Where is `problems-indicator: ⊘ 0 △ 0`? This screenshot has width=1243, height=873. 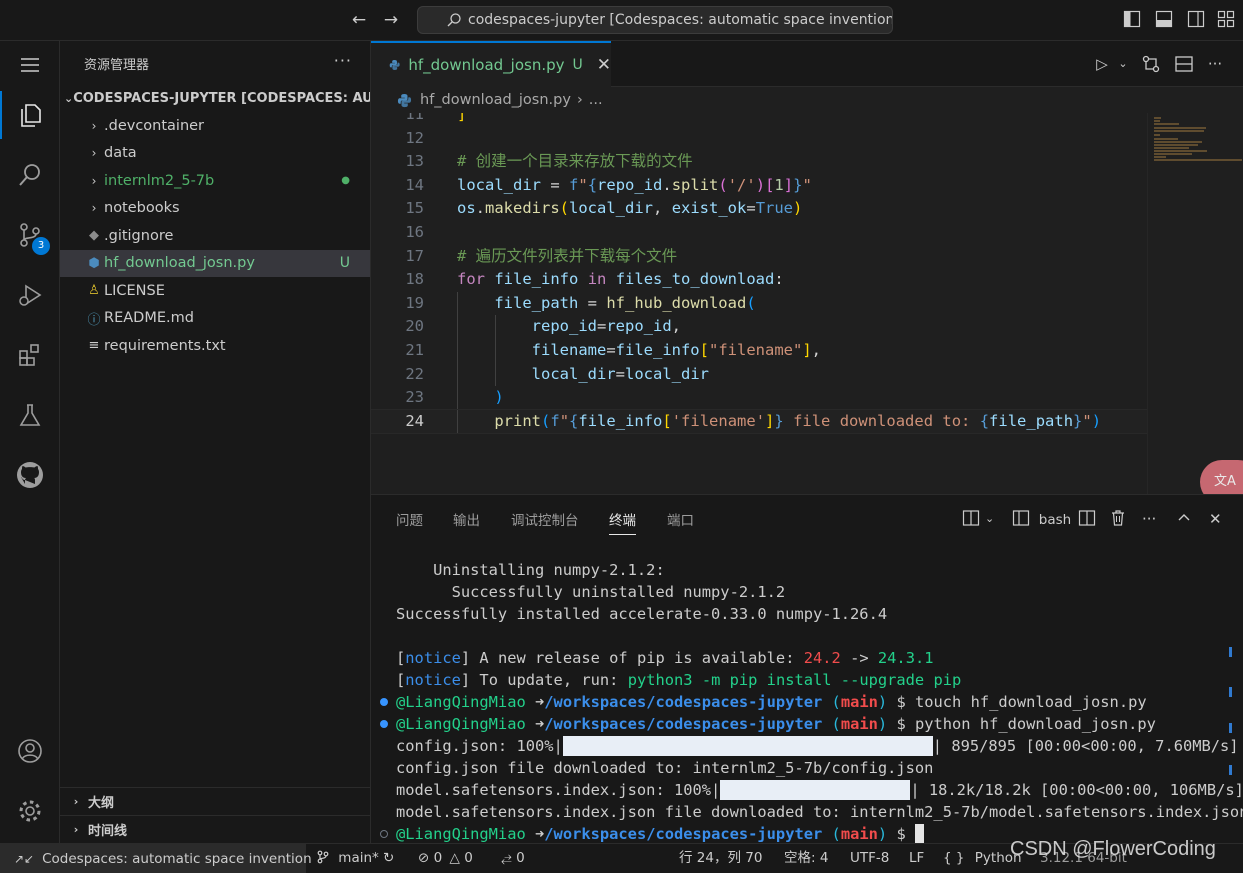
problems-indicator: ⊘ 0 △ 0 is located at coordinates (445, 858).